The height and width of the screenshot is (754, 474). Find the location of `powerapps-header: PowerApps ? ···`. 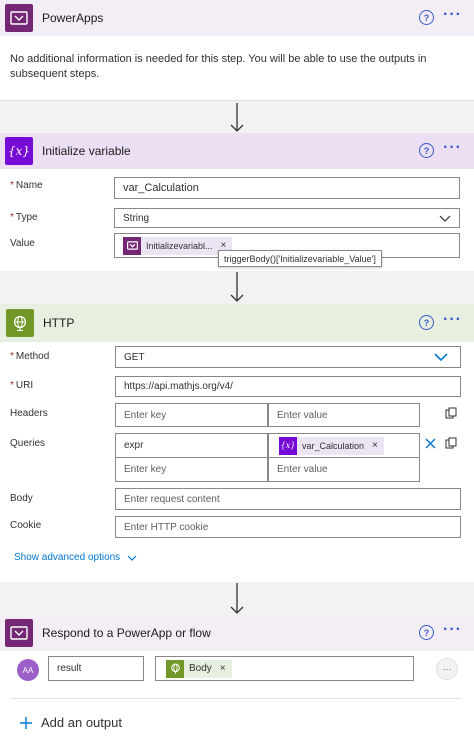

powerapps-header: PowerApps ? ··· is located at coordinates (237, 18).